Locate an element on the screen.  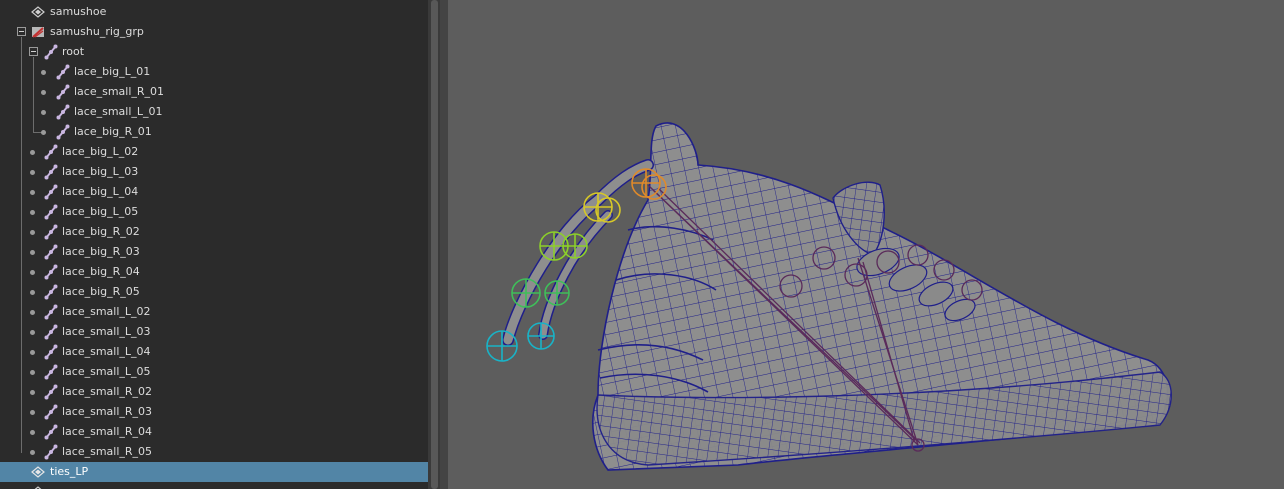
outliner-item-ties-lp: ties_LP is located at coordinates (214, 472).